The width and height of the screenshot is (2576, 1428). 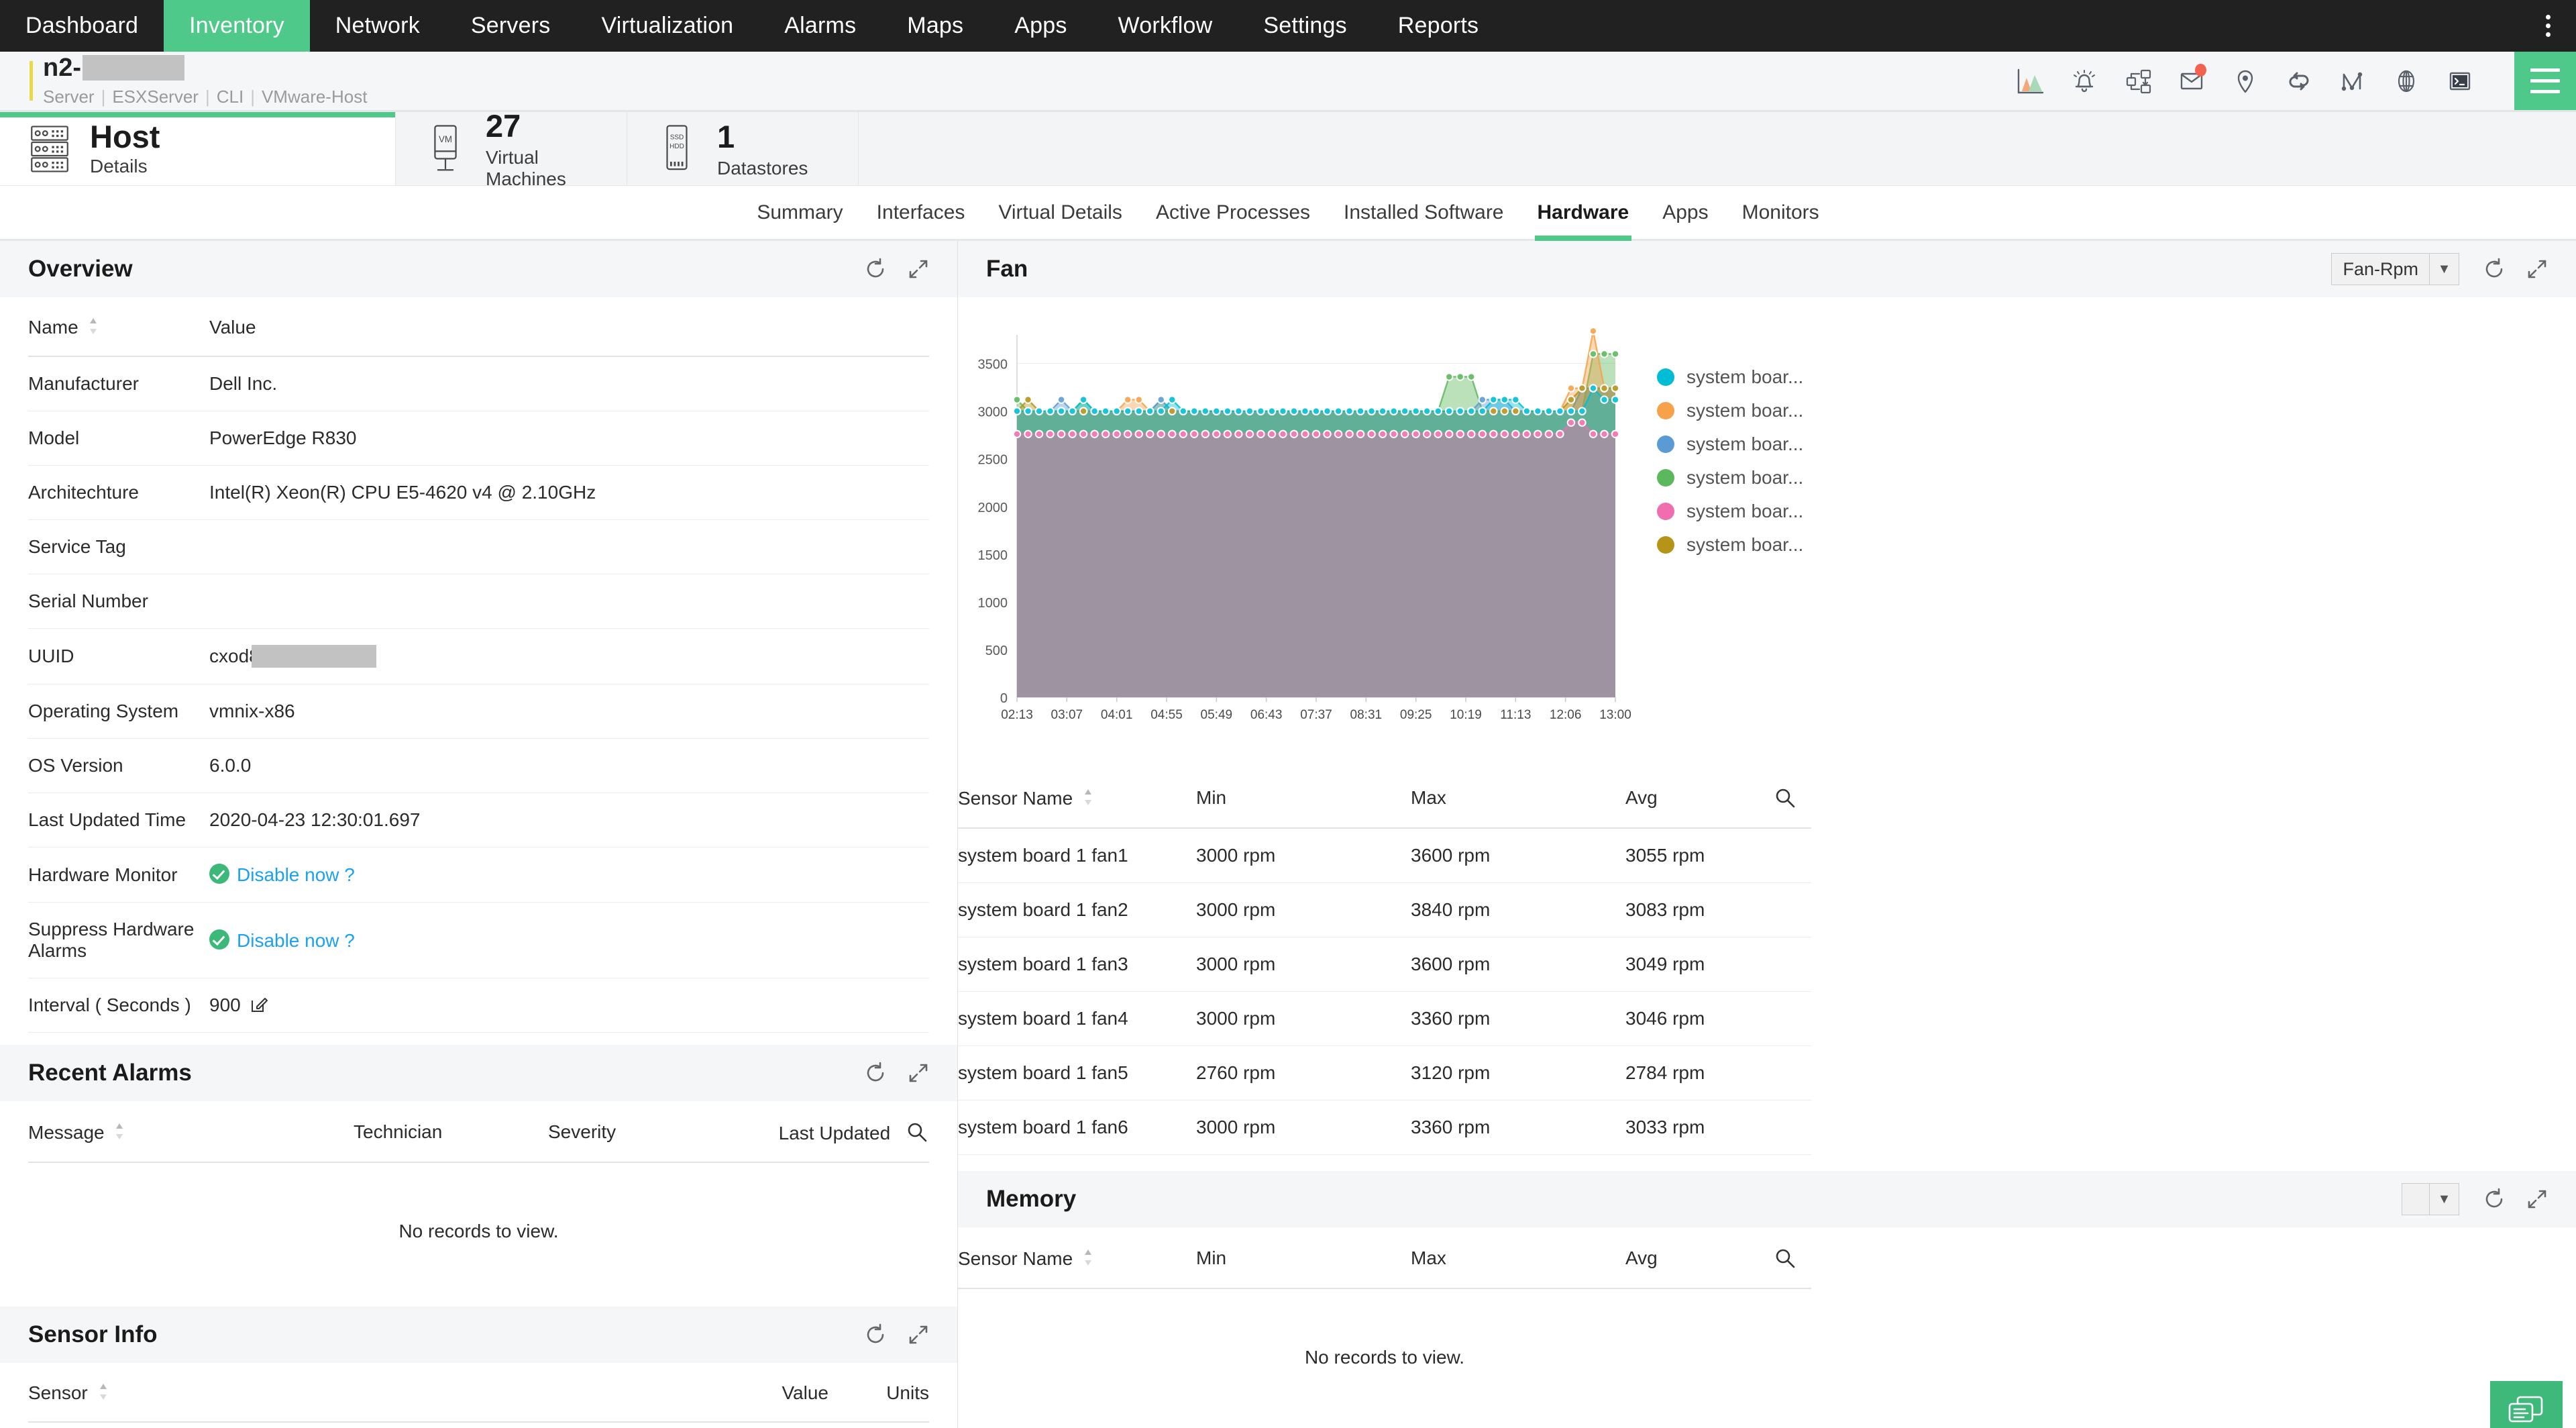 What do you see at coordinates (677, 149) in the screenshot?
I see `datastore-icon: SSD HDD` at bounding box center [677, 149].